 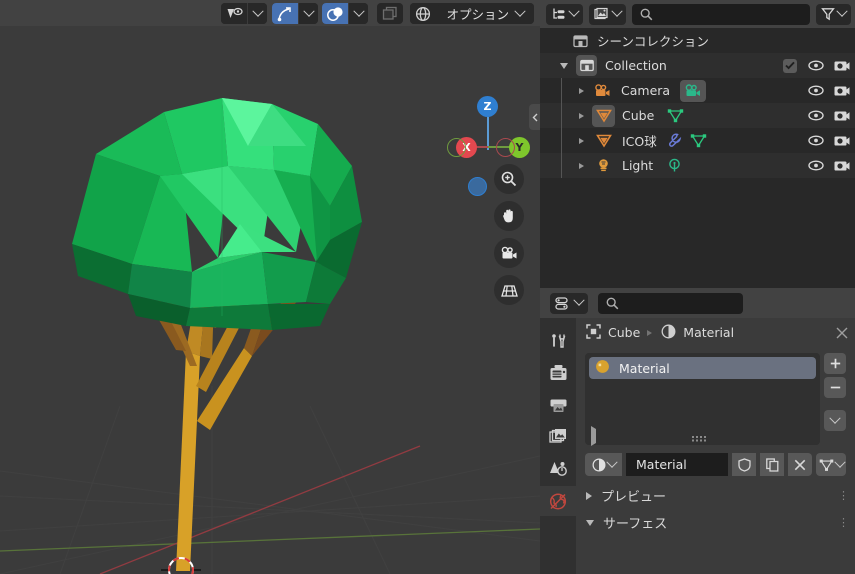 What do you see at coordinates (569, 303) in the screenshot?
I see `properties-editor-type-dropdown` at bounding box center [569, 303].